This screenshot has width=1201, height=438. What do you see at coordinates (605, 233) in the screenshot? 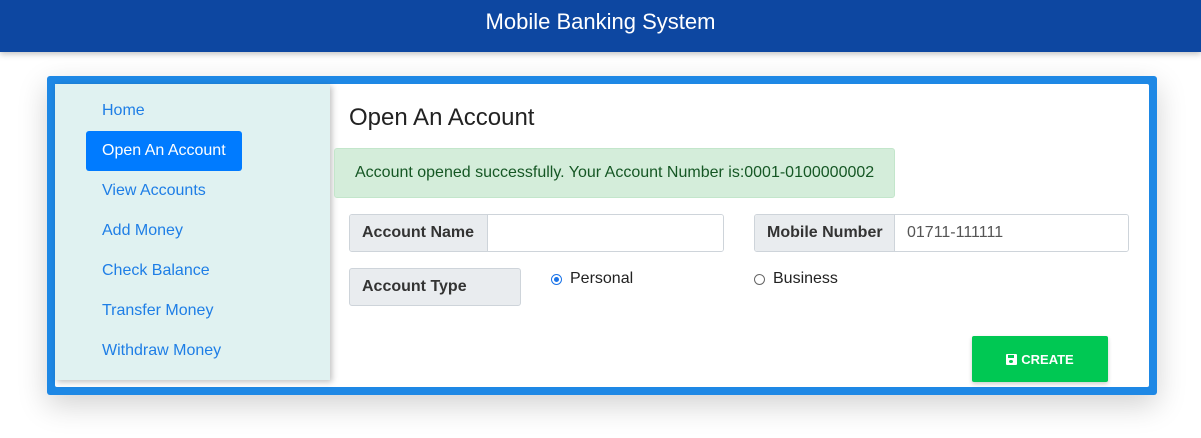
I see `account-name-input` at bounding box center [605, 233].